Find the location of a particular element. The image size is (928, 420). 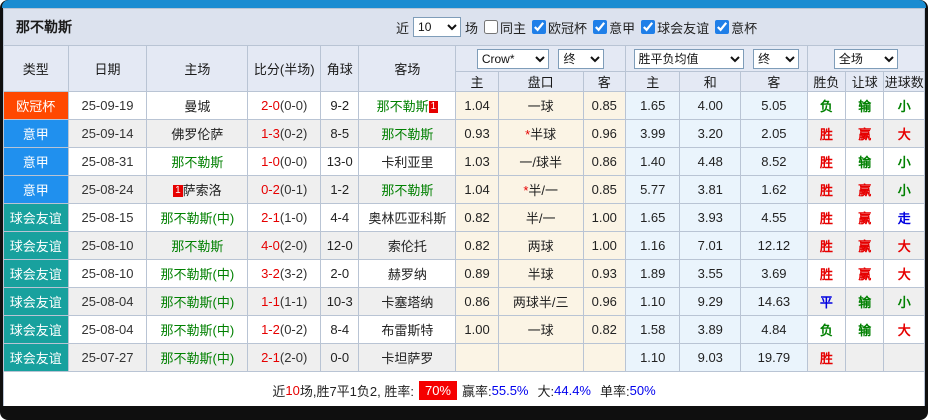

filter-label-coppa: 意杯 is located at coordinates (744, 28).